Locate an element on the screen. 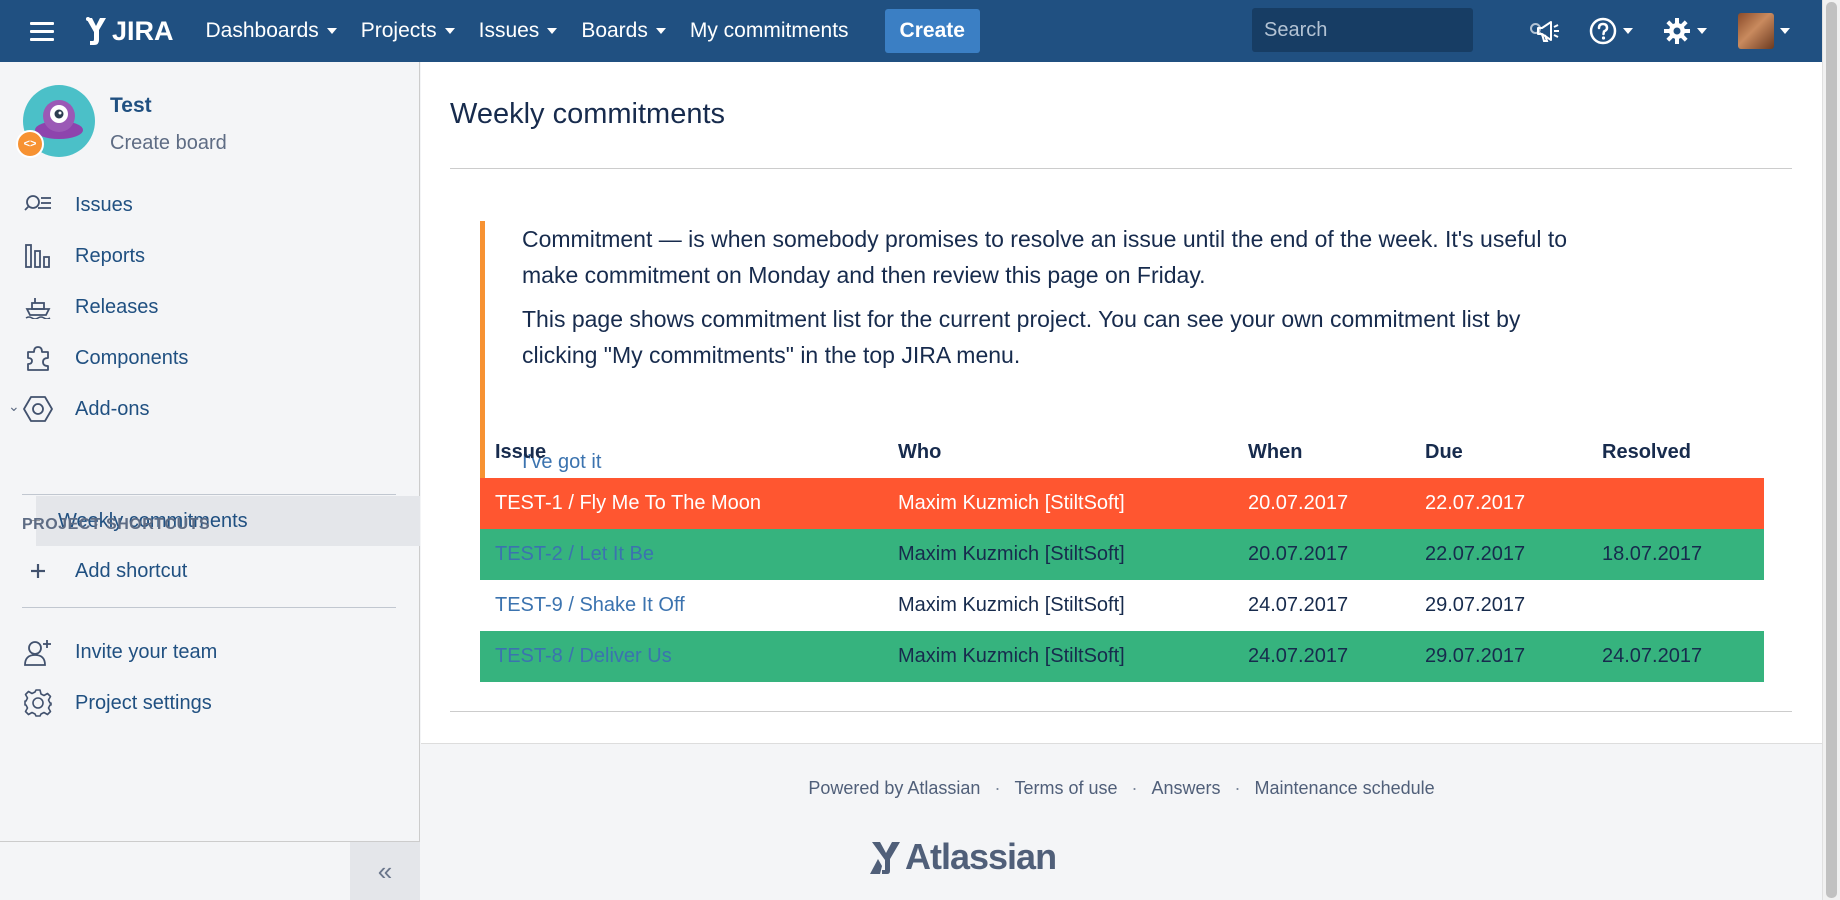 Image resolution: width=1840 pixels, height=900 pixels. title-divider is located at coordinates (1121, 168).